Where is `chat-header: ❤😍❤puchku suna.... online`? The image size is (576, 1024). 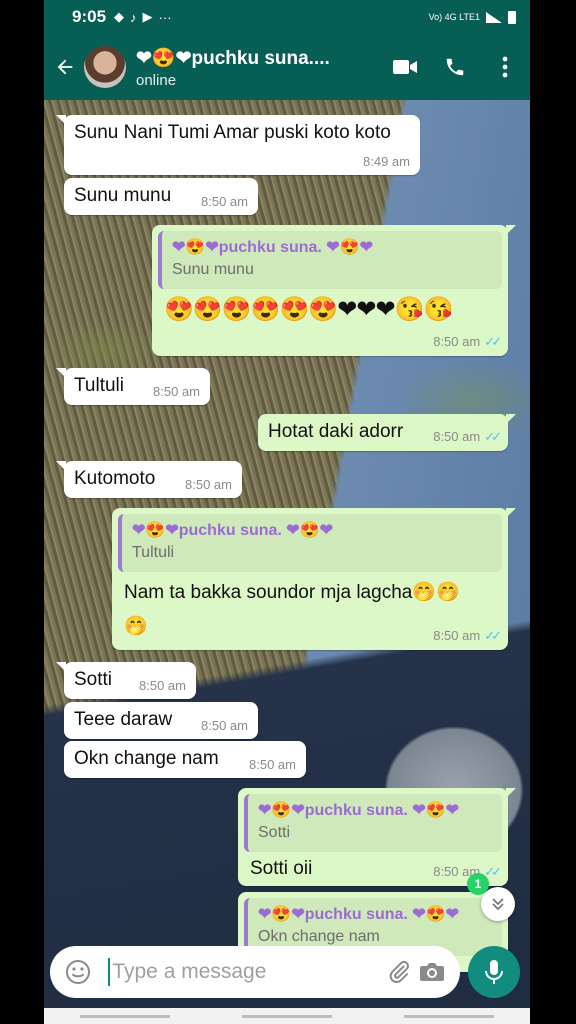 chat-header: ❤😍❤puchku suna.... online is located at coordinates (287, 67).